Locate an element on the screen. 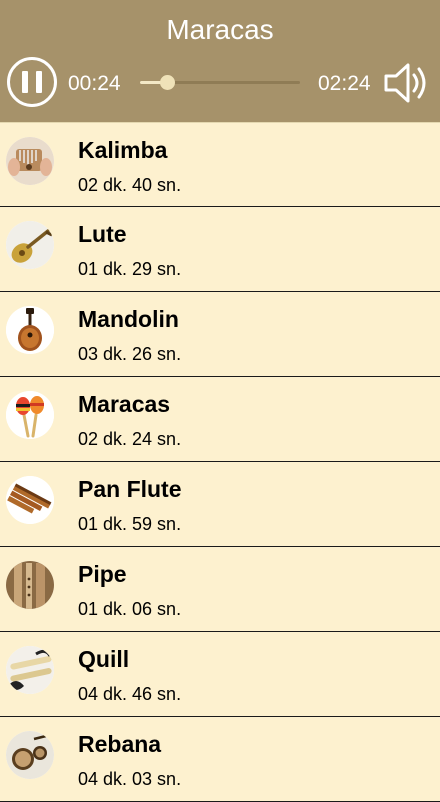 This screenshot has width=440, height=802. song-title: Maracas is located at coordinates (124, 404).